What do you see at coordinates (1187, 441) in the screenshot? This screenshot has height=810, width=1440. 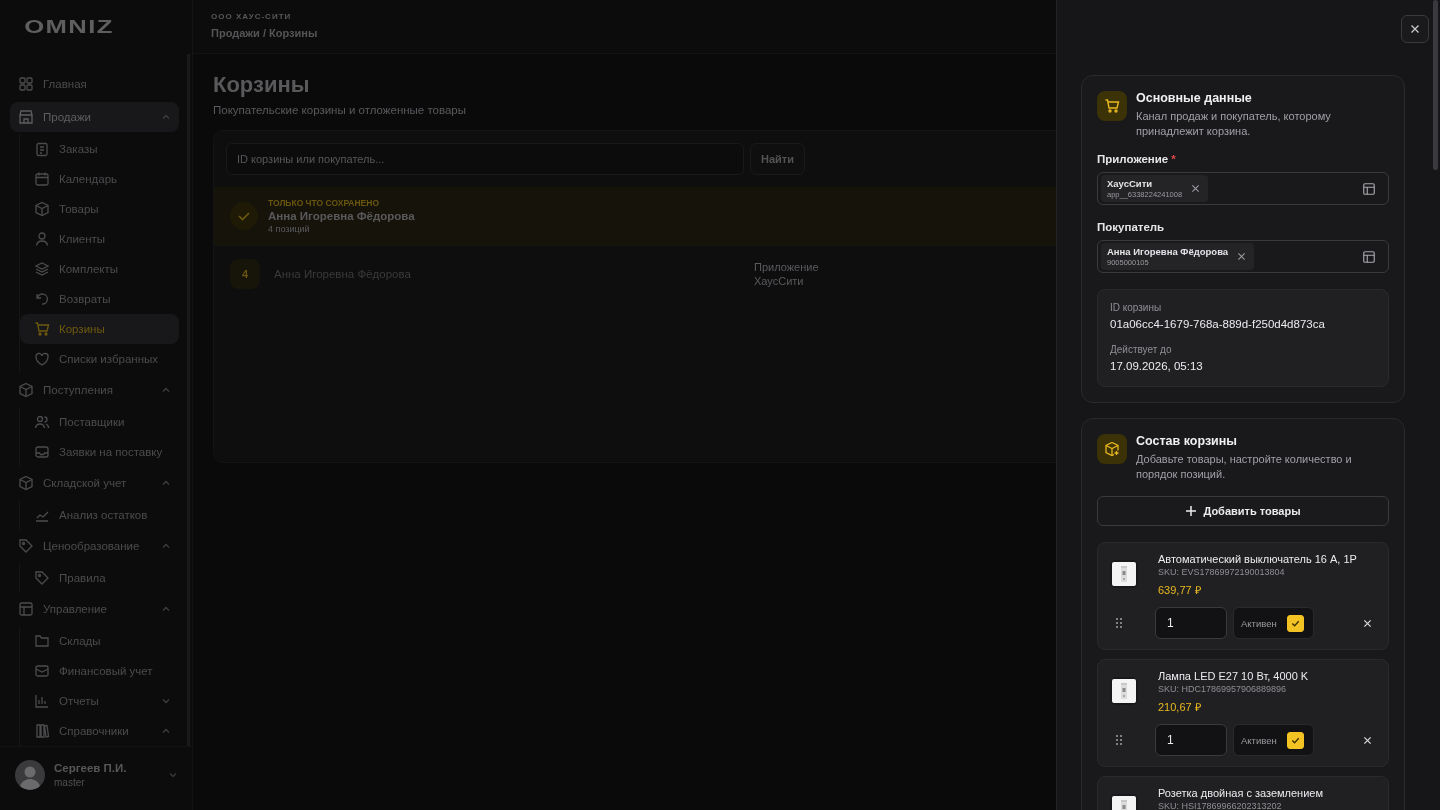 I see `section-title: Состав корзины` at bounding box center [1187, 441].